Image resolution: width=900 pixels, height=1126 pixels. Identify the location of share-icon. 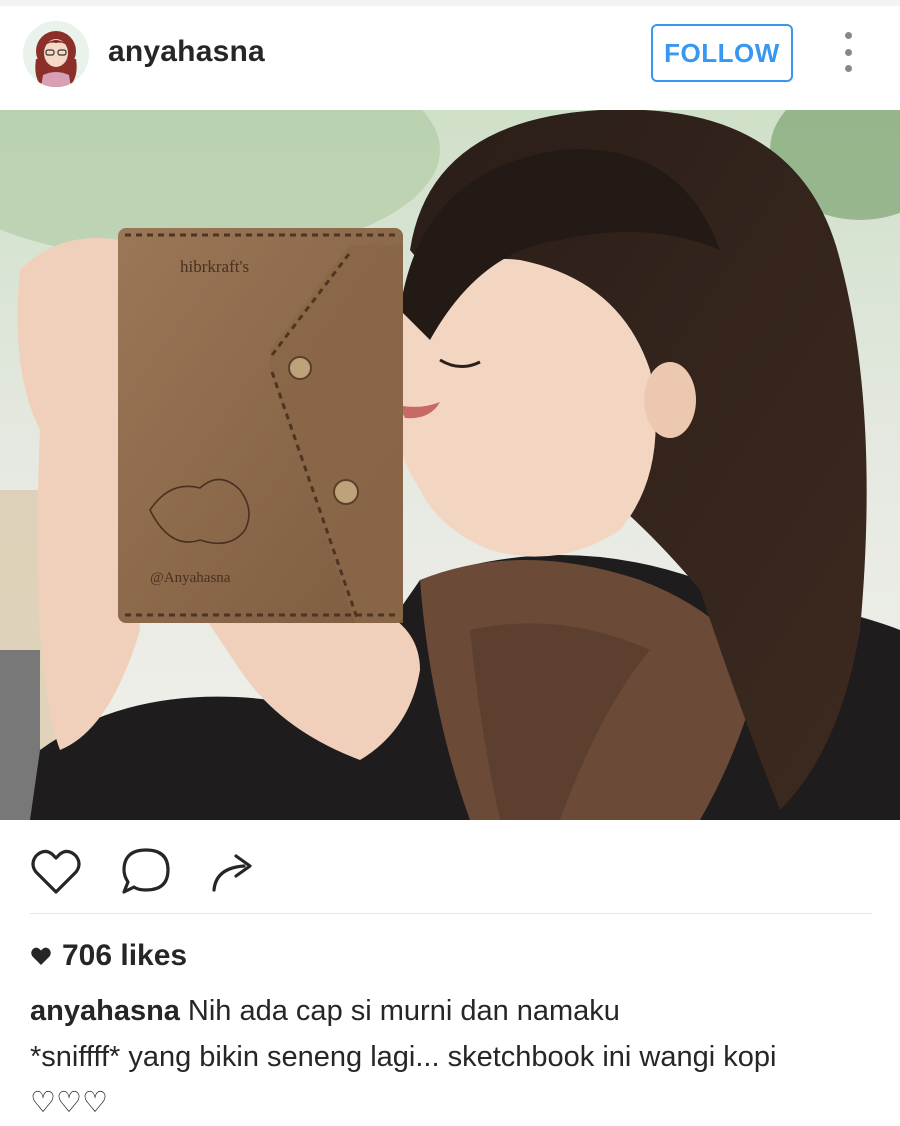
(234, 872).